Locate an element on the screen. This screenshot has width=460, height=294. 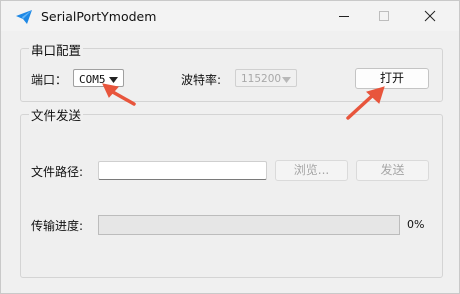
port-select: COM5 is located at coordinates (98, 78).